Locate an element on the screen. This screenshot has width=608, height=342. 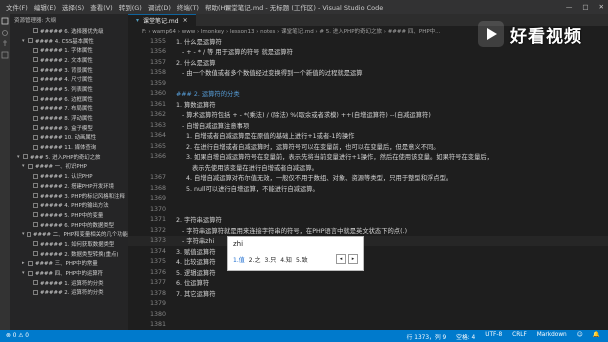
outline-item: ##### 2. 数据类型转换(重点) is located at coordinates (69, 254).